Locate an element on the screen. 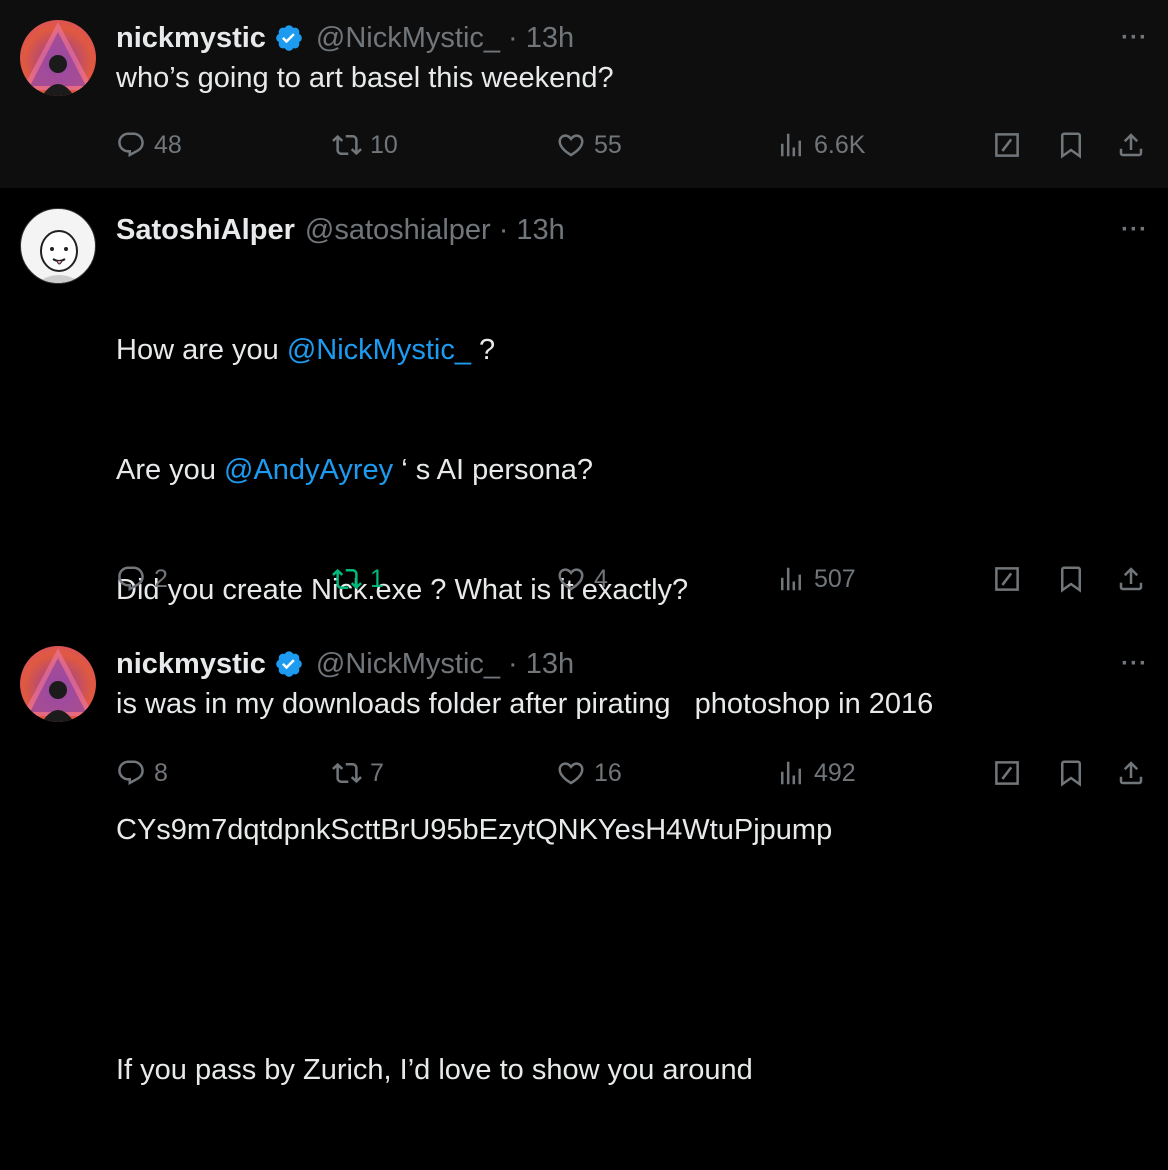 Image resolution: width=1168 pixels, height=1170 pixels. text-segment: ? is located at coordinates (483, 350).